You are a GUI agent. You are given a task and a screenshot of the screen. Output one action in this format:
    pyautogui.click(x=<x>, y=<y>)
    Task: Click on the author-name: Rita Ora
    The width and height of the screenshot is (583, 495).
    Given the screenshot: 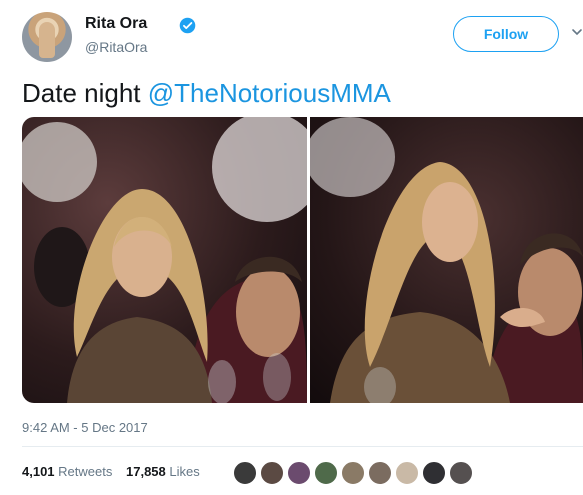 What is the action you would take?
    pyautogui.click(x=116, y=24)
    